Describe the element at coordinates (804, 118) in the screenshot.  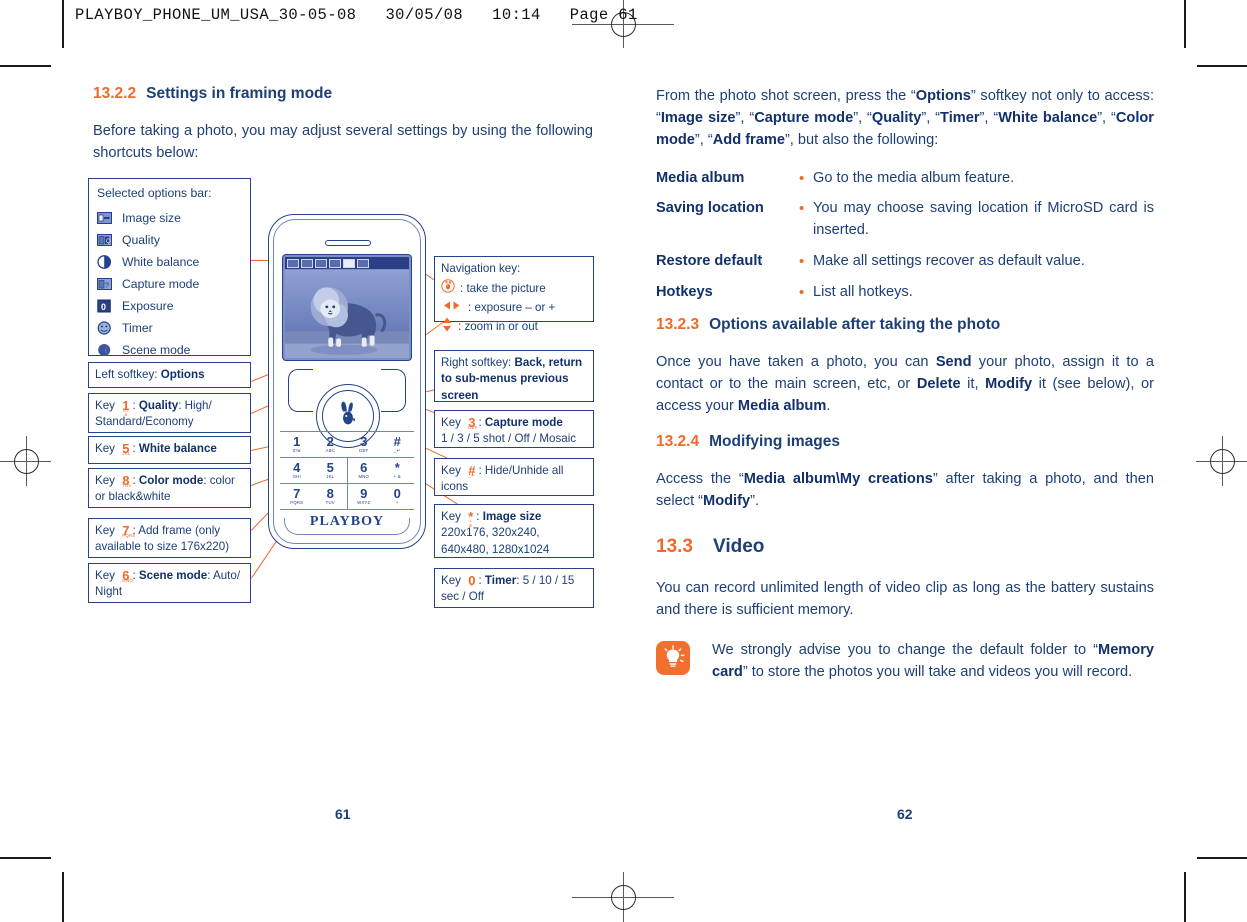
I see `term-capture-mode: Capture mode` at that location.